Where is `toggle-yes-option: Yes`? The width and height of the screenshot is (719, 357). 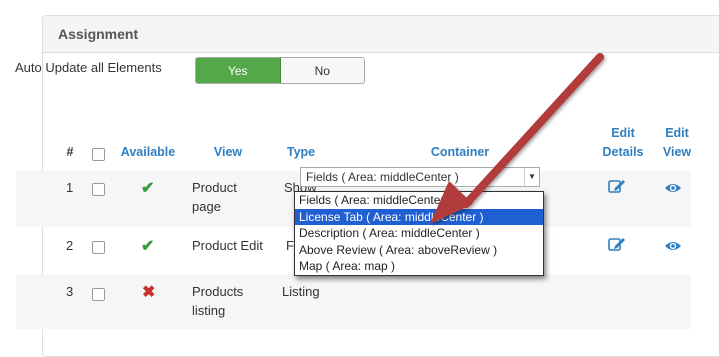
toggle-yes-option: Yes is located at coordinates (238, 70).